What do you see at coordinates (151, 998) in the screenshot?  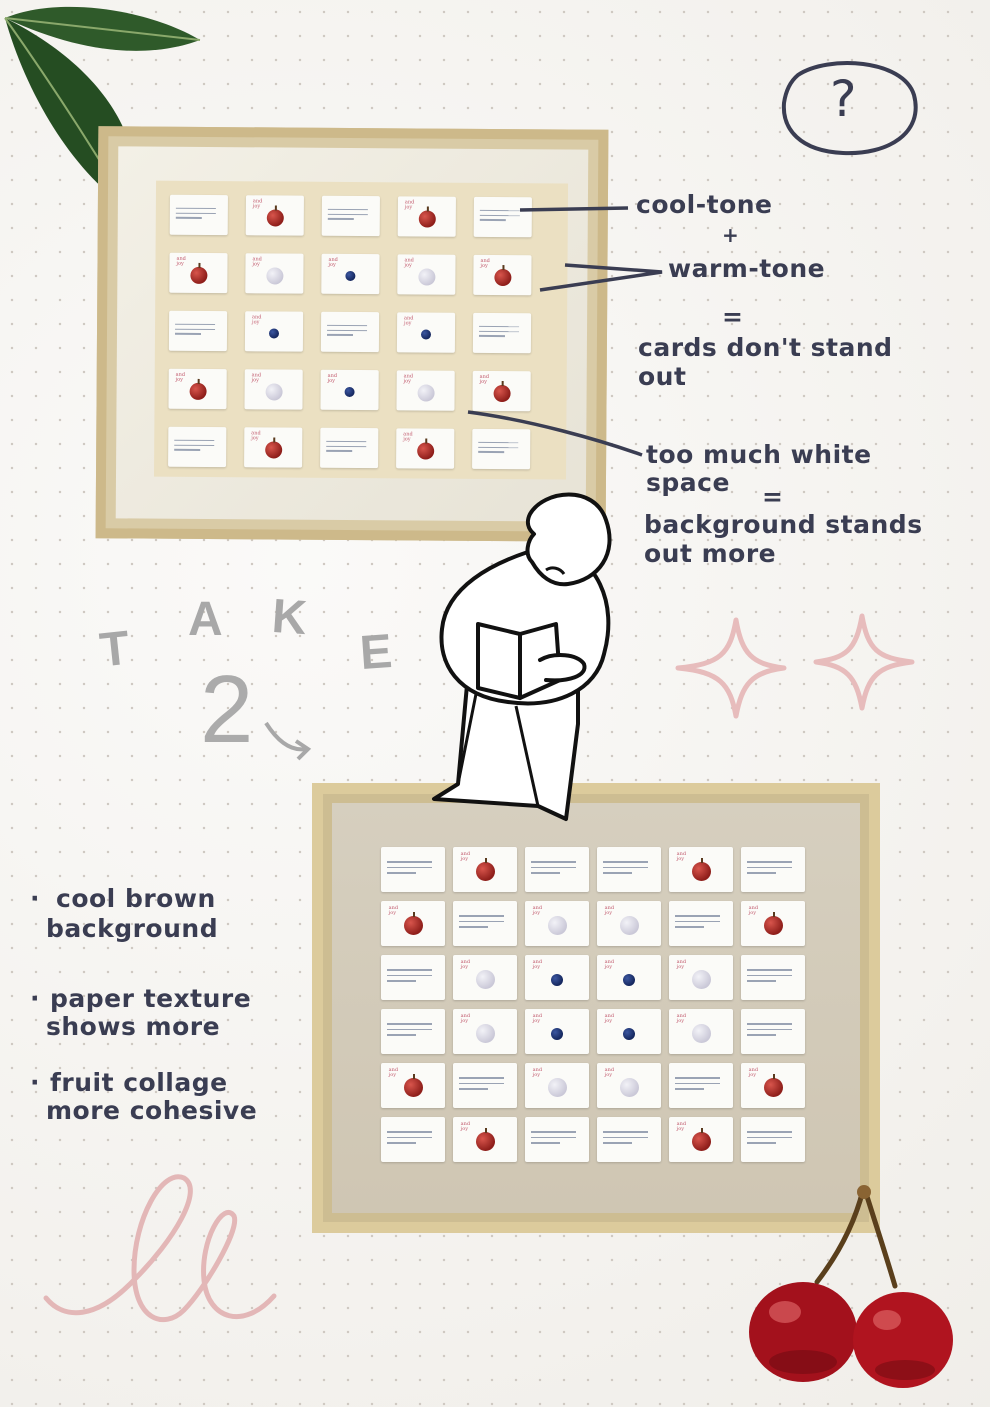 I see `bullet-2-line-1: paper texture` at bounding box center [151, 998].